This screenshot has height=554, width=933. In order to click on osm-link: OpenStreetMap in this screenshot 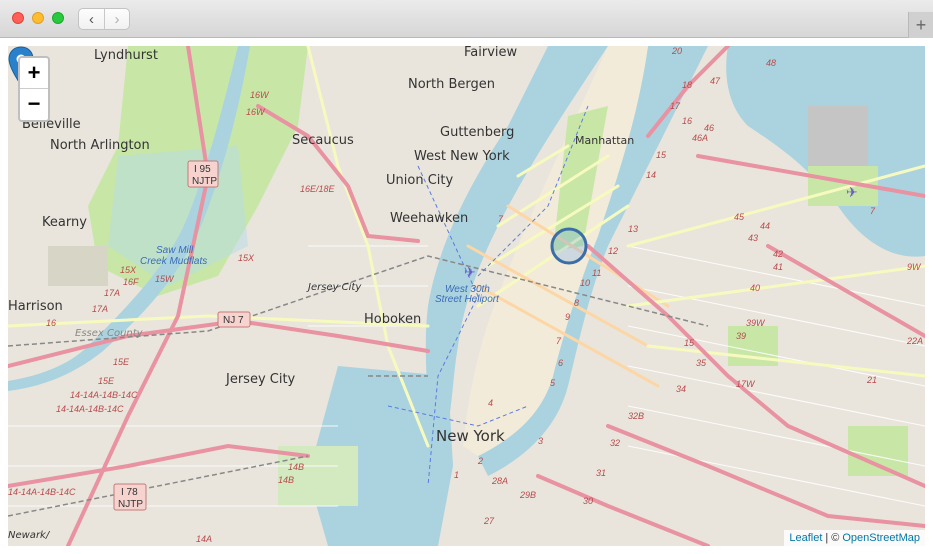, I will do `click(881, 538)`.